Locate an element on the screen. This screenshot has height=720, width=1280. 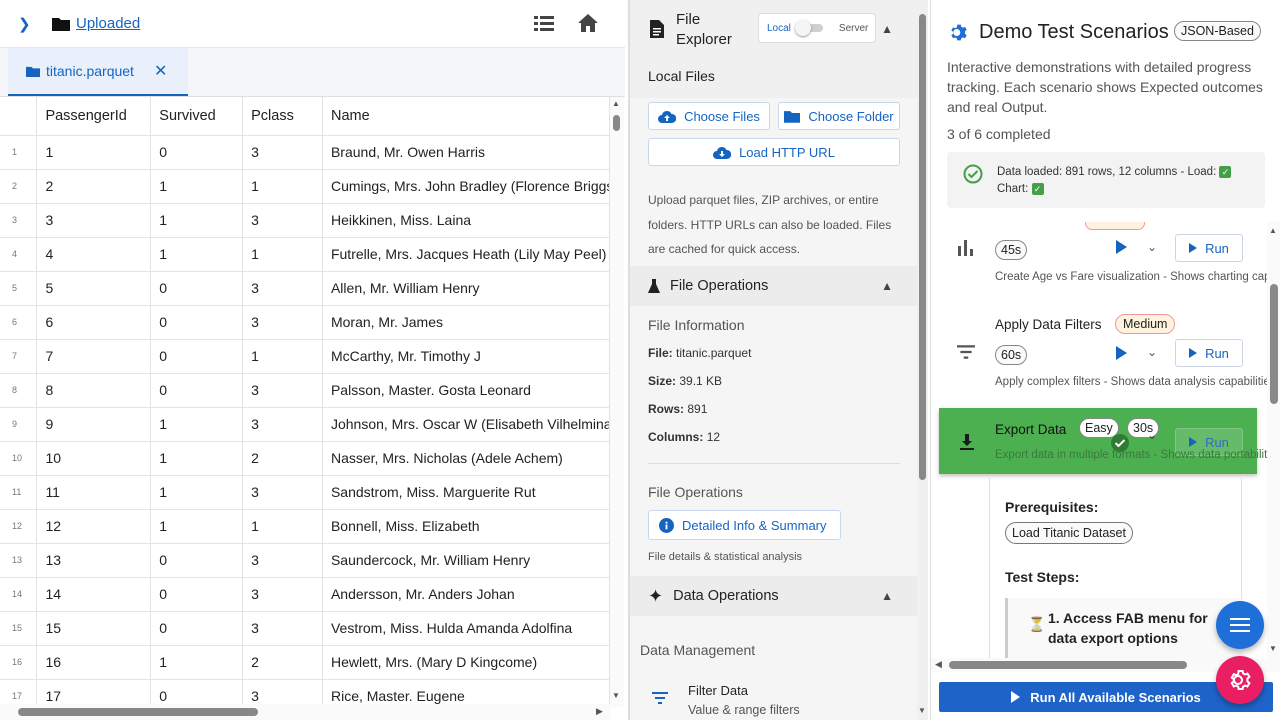
cell-name: Braund, Mr. Owen Harris is located at coordinates (466, 152).